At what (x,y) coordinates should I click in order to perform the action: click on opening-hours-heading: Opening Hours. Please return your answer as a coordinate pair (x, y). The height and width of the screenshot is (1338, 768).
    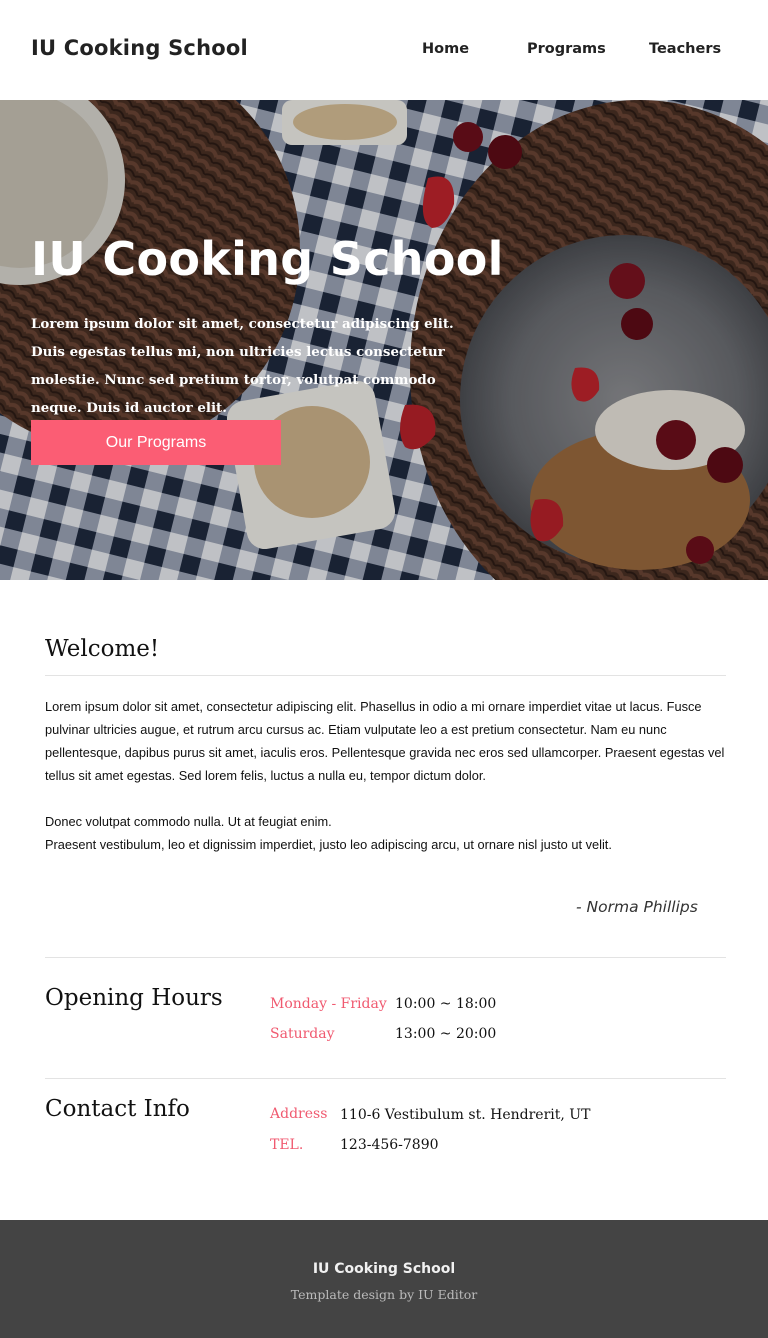
    Looking at the image, I should click on (134, 998).